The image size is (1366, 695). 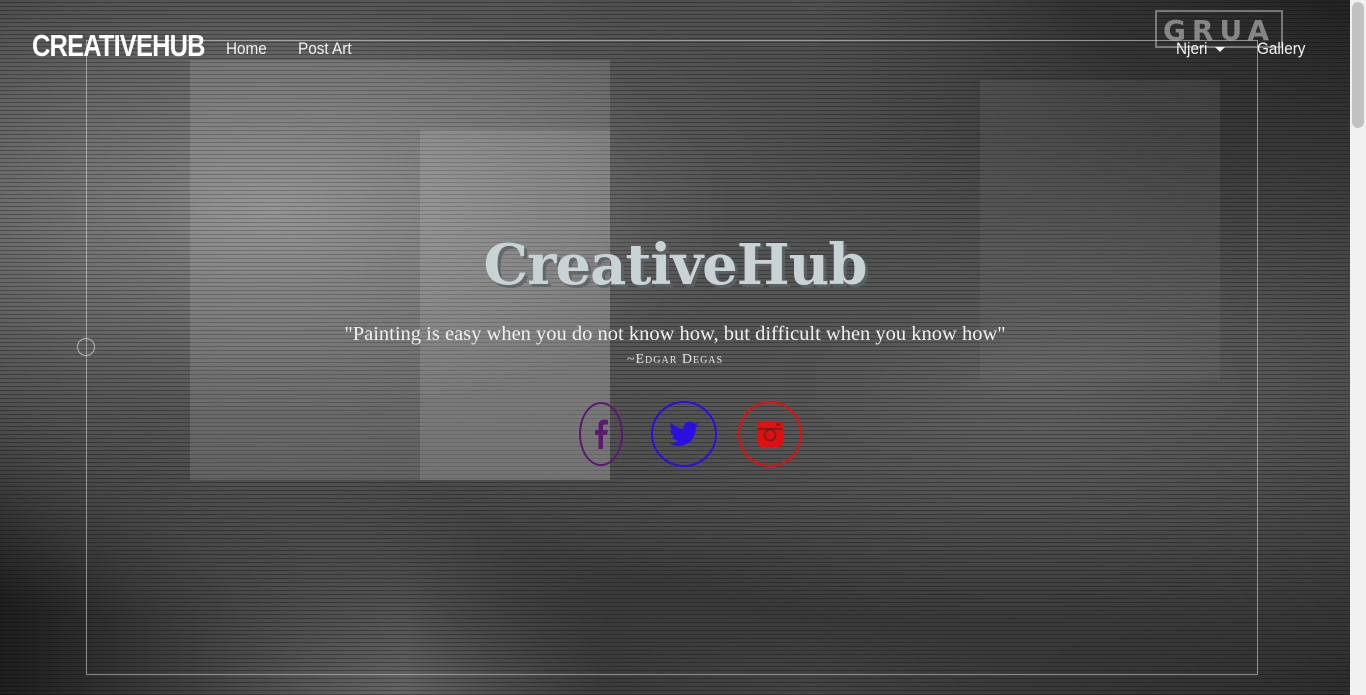 I want to click on brand-logo: CREATIVEHUB, so click(x=119, y=46).